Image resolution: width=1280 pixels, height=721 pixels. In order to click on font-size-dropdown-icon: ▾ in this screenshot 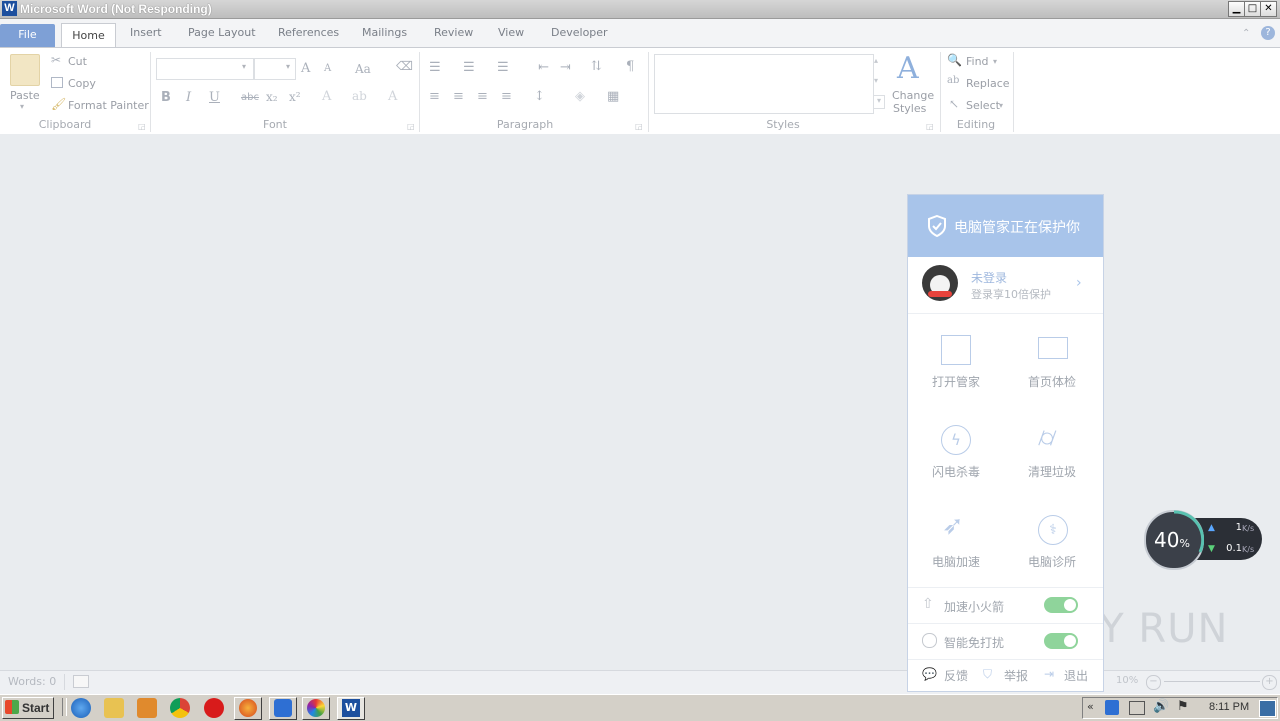, I will do `click(288, 66)`.